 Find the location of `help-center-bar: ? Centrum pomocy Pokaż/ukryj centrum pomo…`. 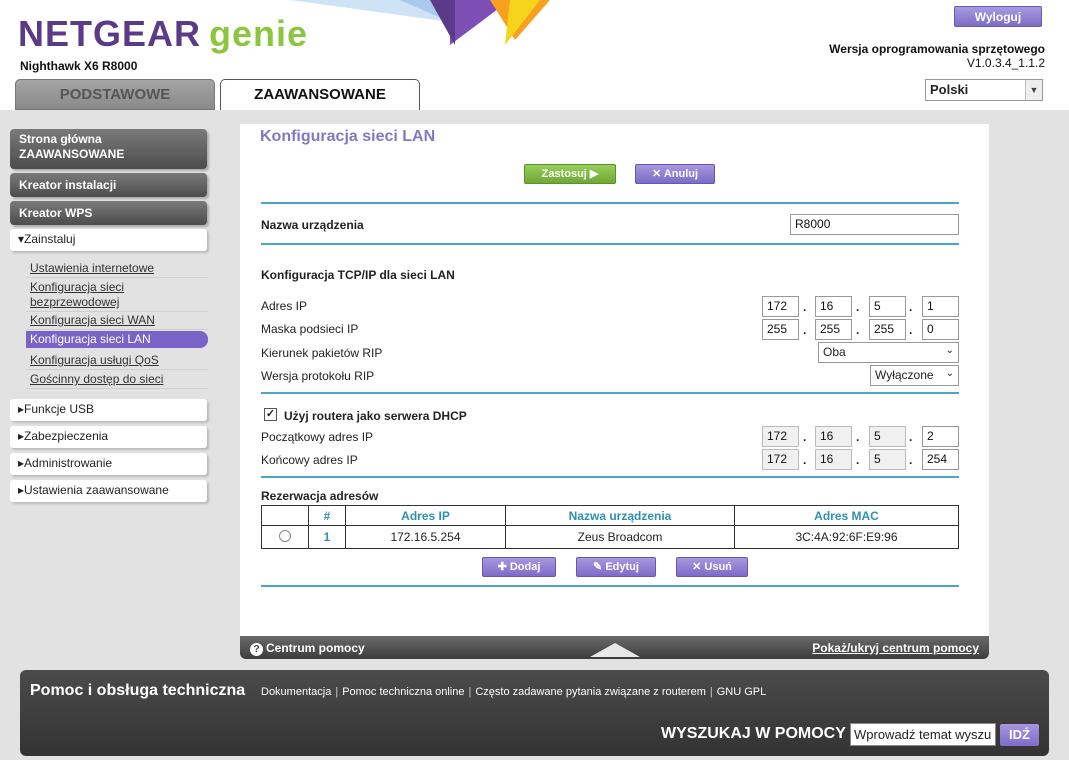

help-center-bar: ? Centrum pomocy Pokaż/ukryj centrum pomo… is located at coordinates (614, 647).